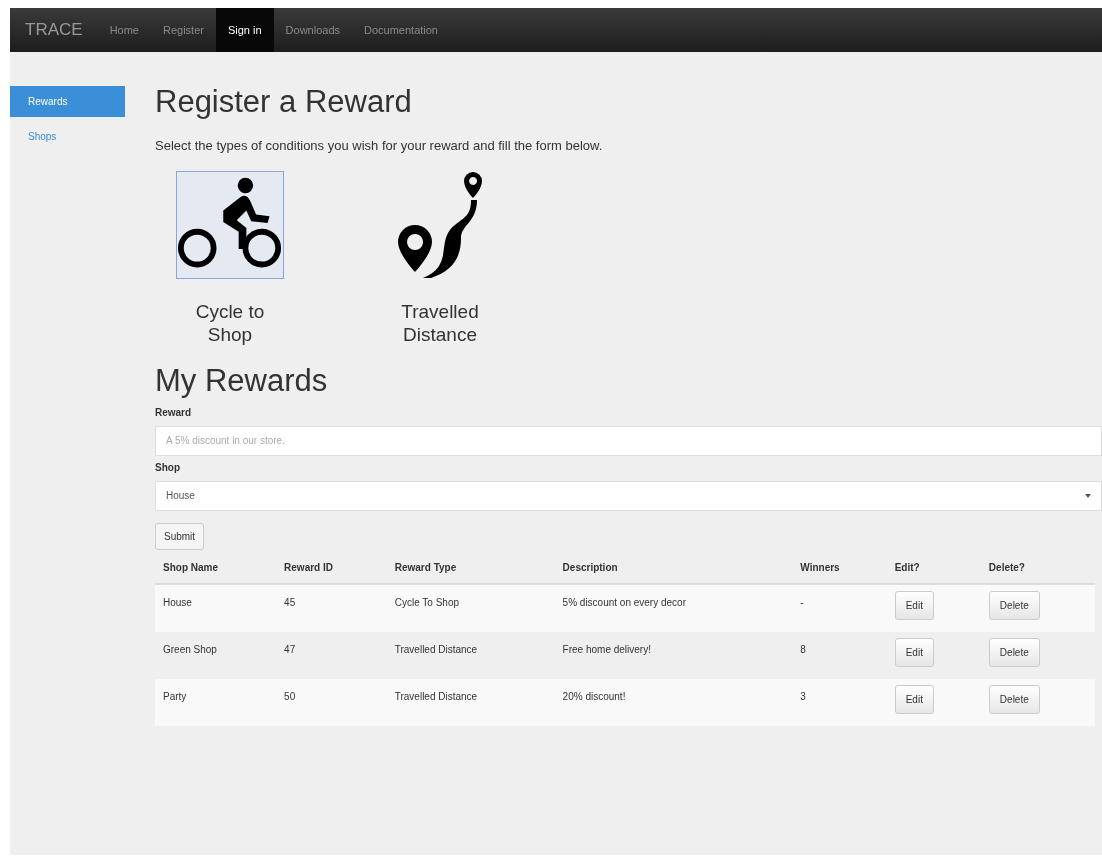 Image resolution: width=1102 pixels, height=863 pixels. I want to click on condition-tile, so click(230, 225).